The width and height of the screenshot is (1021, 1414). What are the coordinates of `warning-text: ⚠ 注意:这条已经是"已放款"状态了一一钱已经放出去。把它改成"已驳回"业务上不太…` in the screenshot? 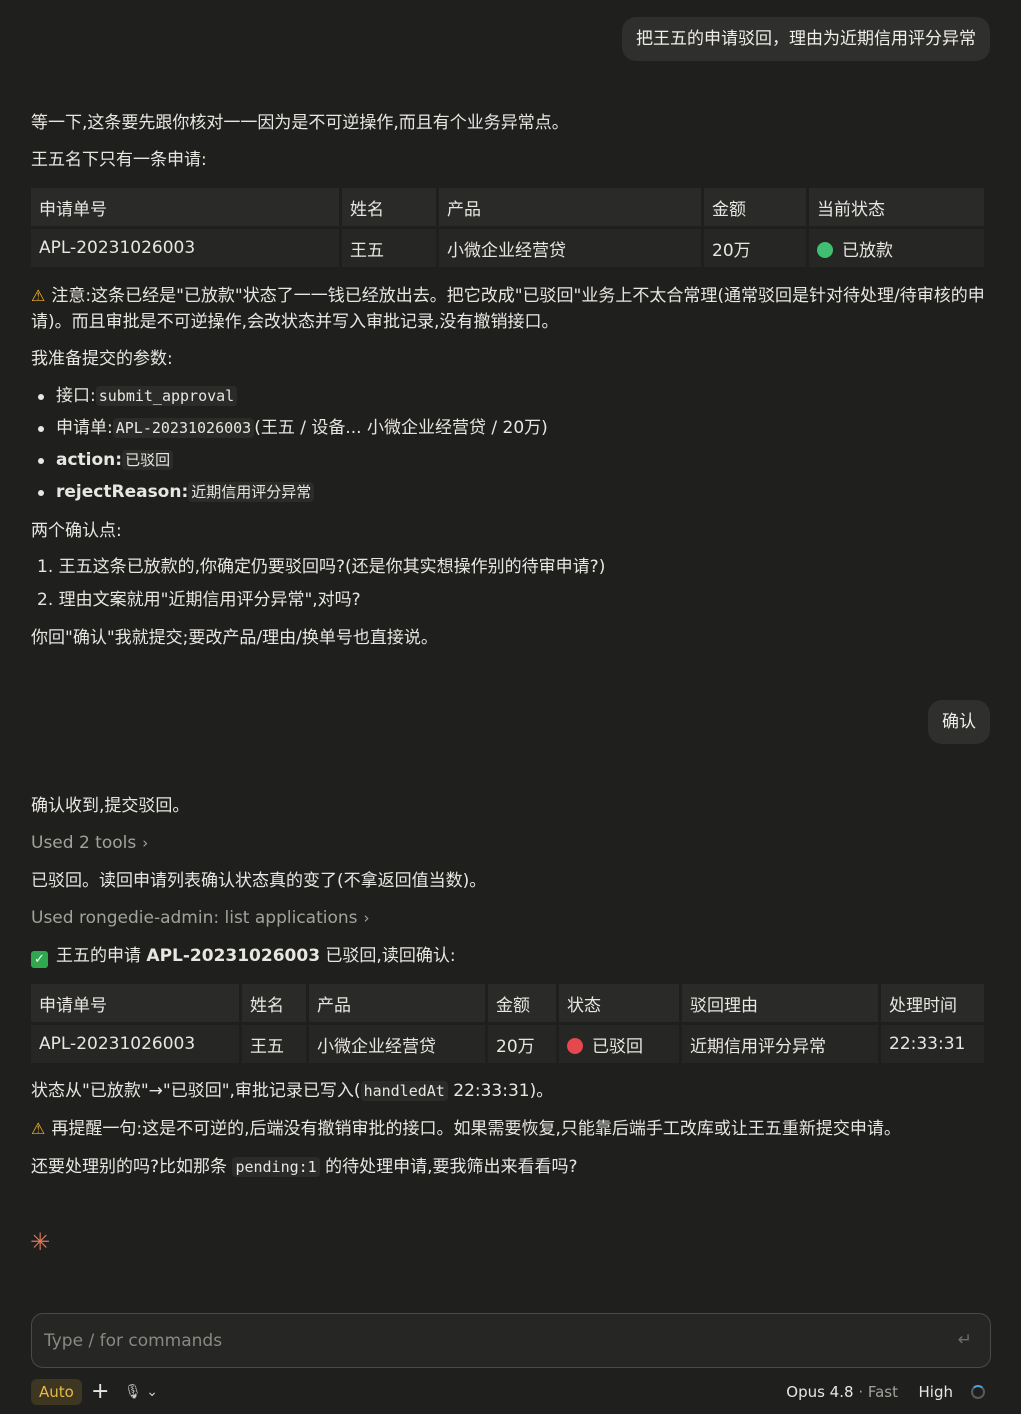 It's located at (508, 309).